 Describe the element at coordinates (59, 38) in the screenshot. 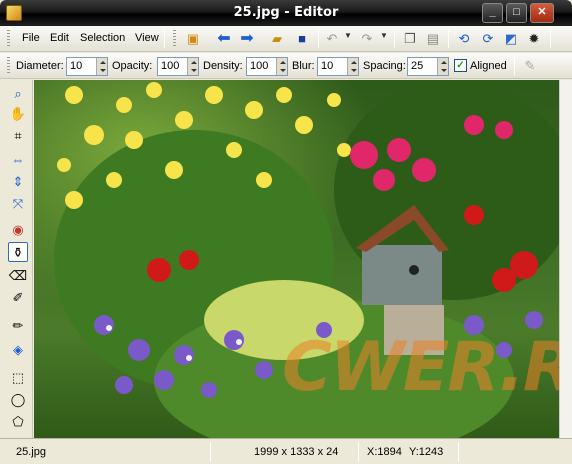

I see `menu-edit: Edit` at that location.